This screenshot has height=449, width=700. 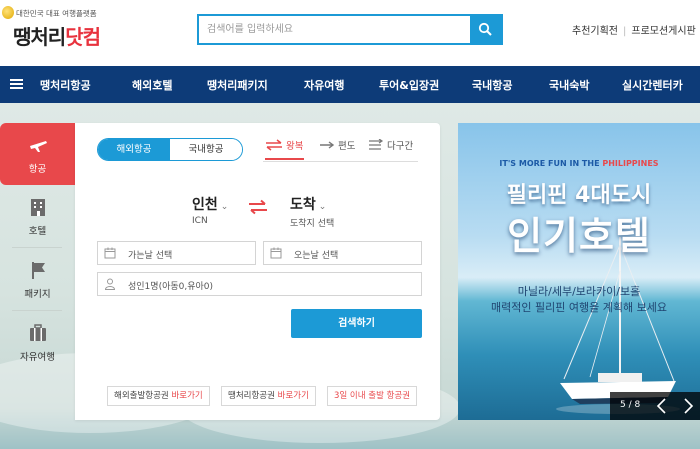 I want to click on multicity-arrows-icon, so click(x=376, y=144).